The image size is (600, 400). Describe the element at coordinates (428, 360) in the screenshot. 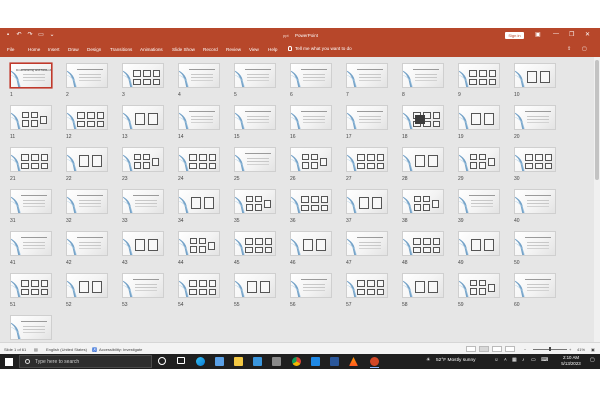

I see `weather-icon: ☀` at that location.